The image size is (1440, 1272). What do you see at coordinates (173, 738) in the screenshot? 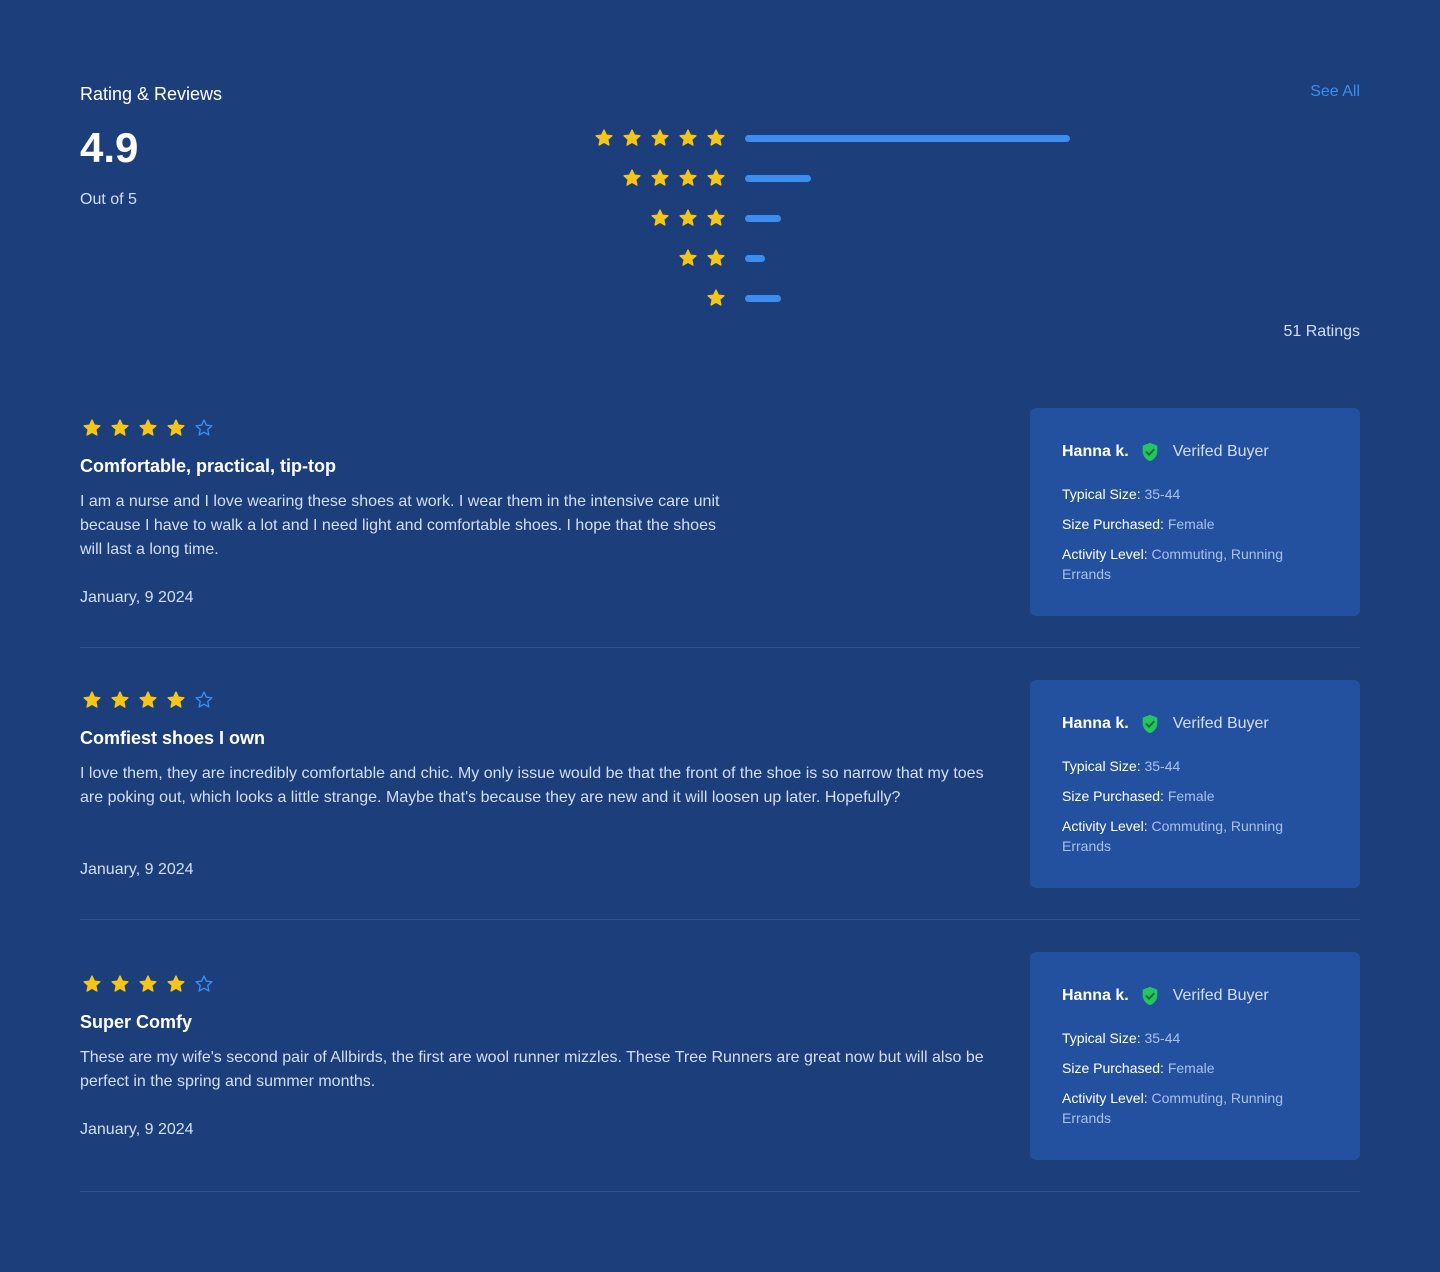
I see `review-title: Comfiest shoes I own` at bounding box center [173, 738].